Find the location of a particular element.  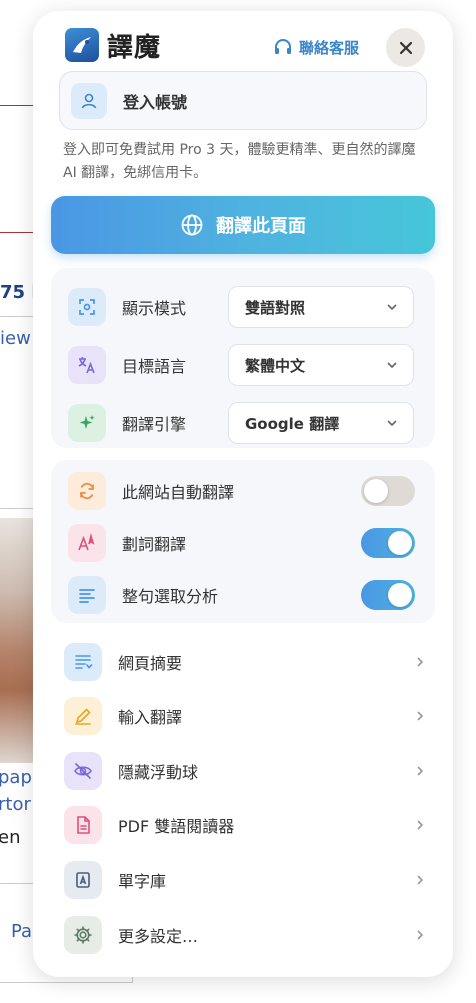

selection-translate-toggle is located at coordinates (388, 543).